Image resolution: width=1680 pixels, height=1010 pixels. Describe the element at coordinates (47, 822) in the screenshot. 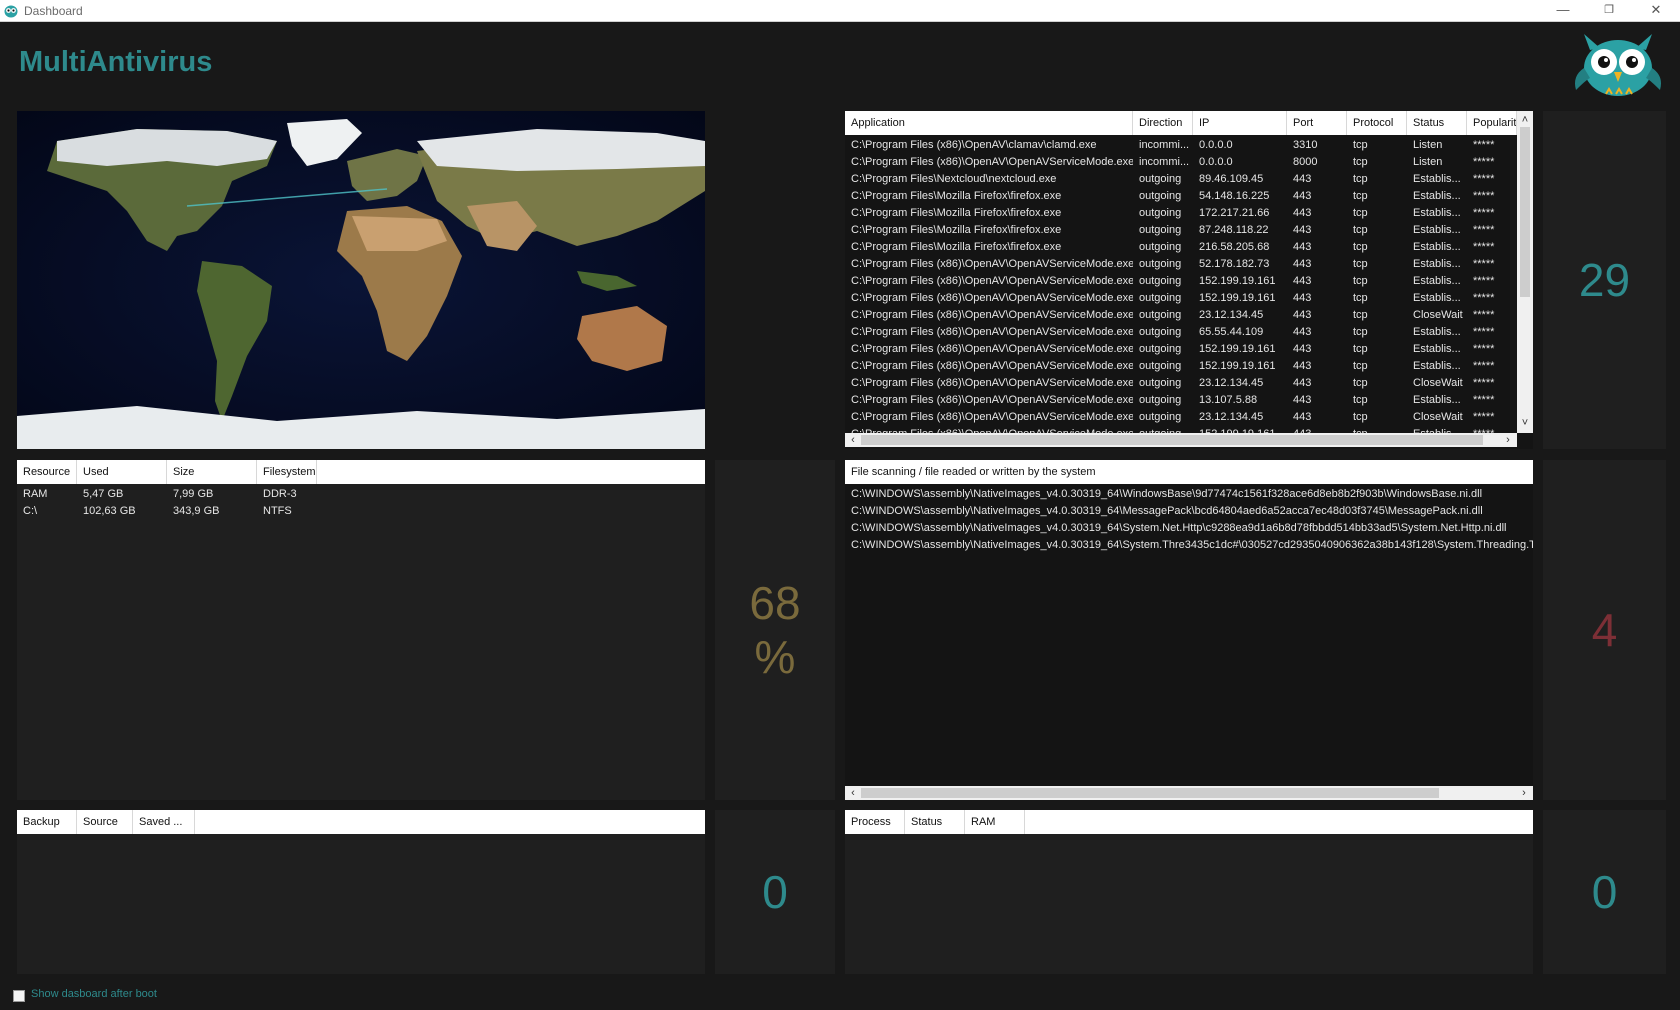

I see `col-backup: Backup` at that location.